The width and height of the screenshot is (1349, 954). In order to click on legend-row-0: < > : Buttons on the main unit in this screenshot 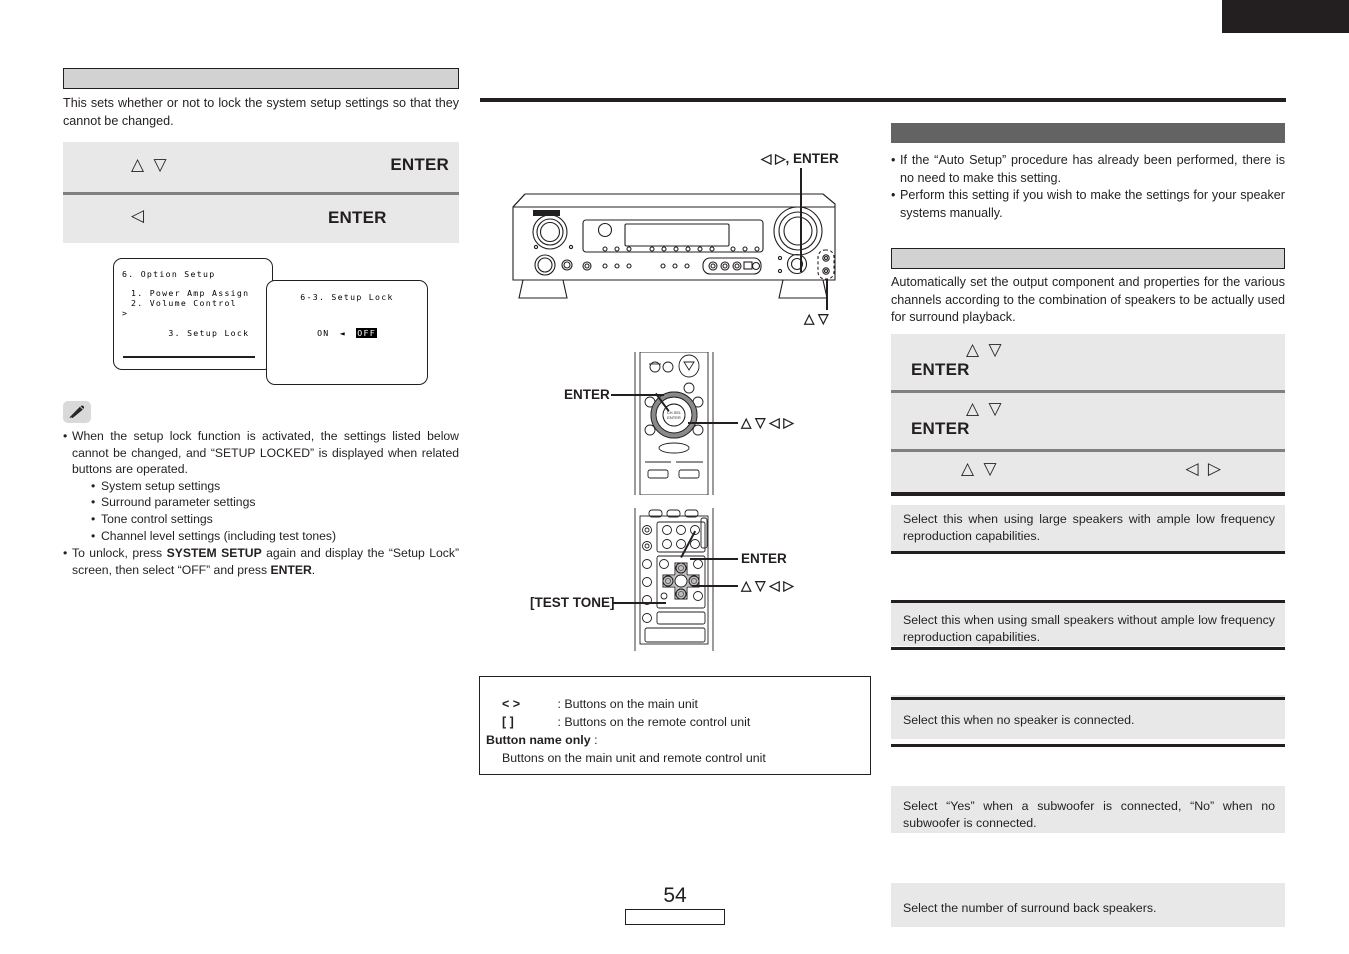, I will do `click(675, 704)`.